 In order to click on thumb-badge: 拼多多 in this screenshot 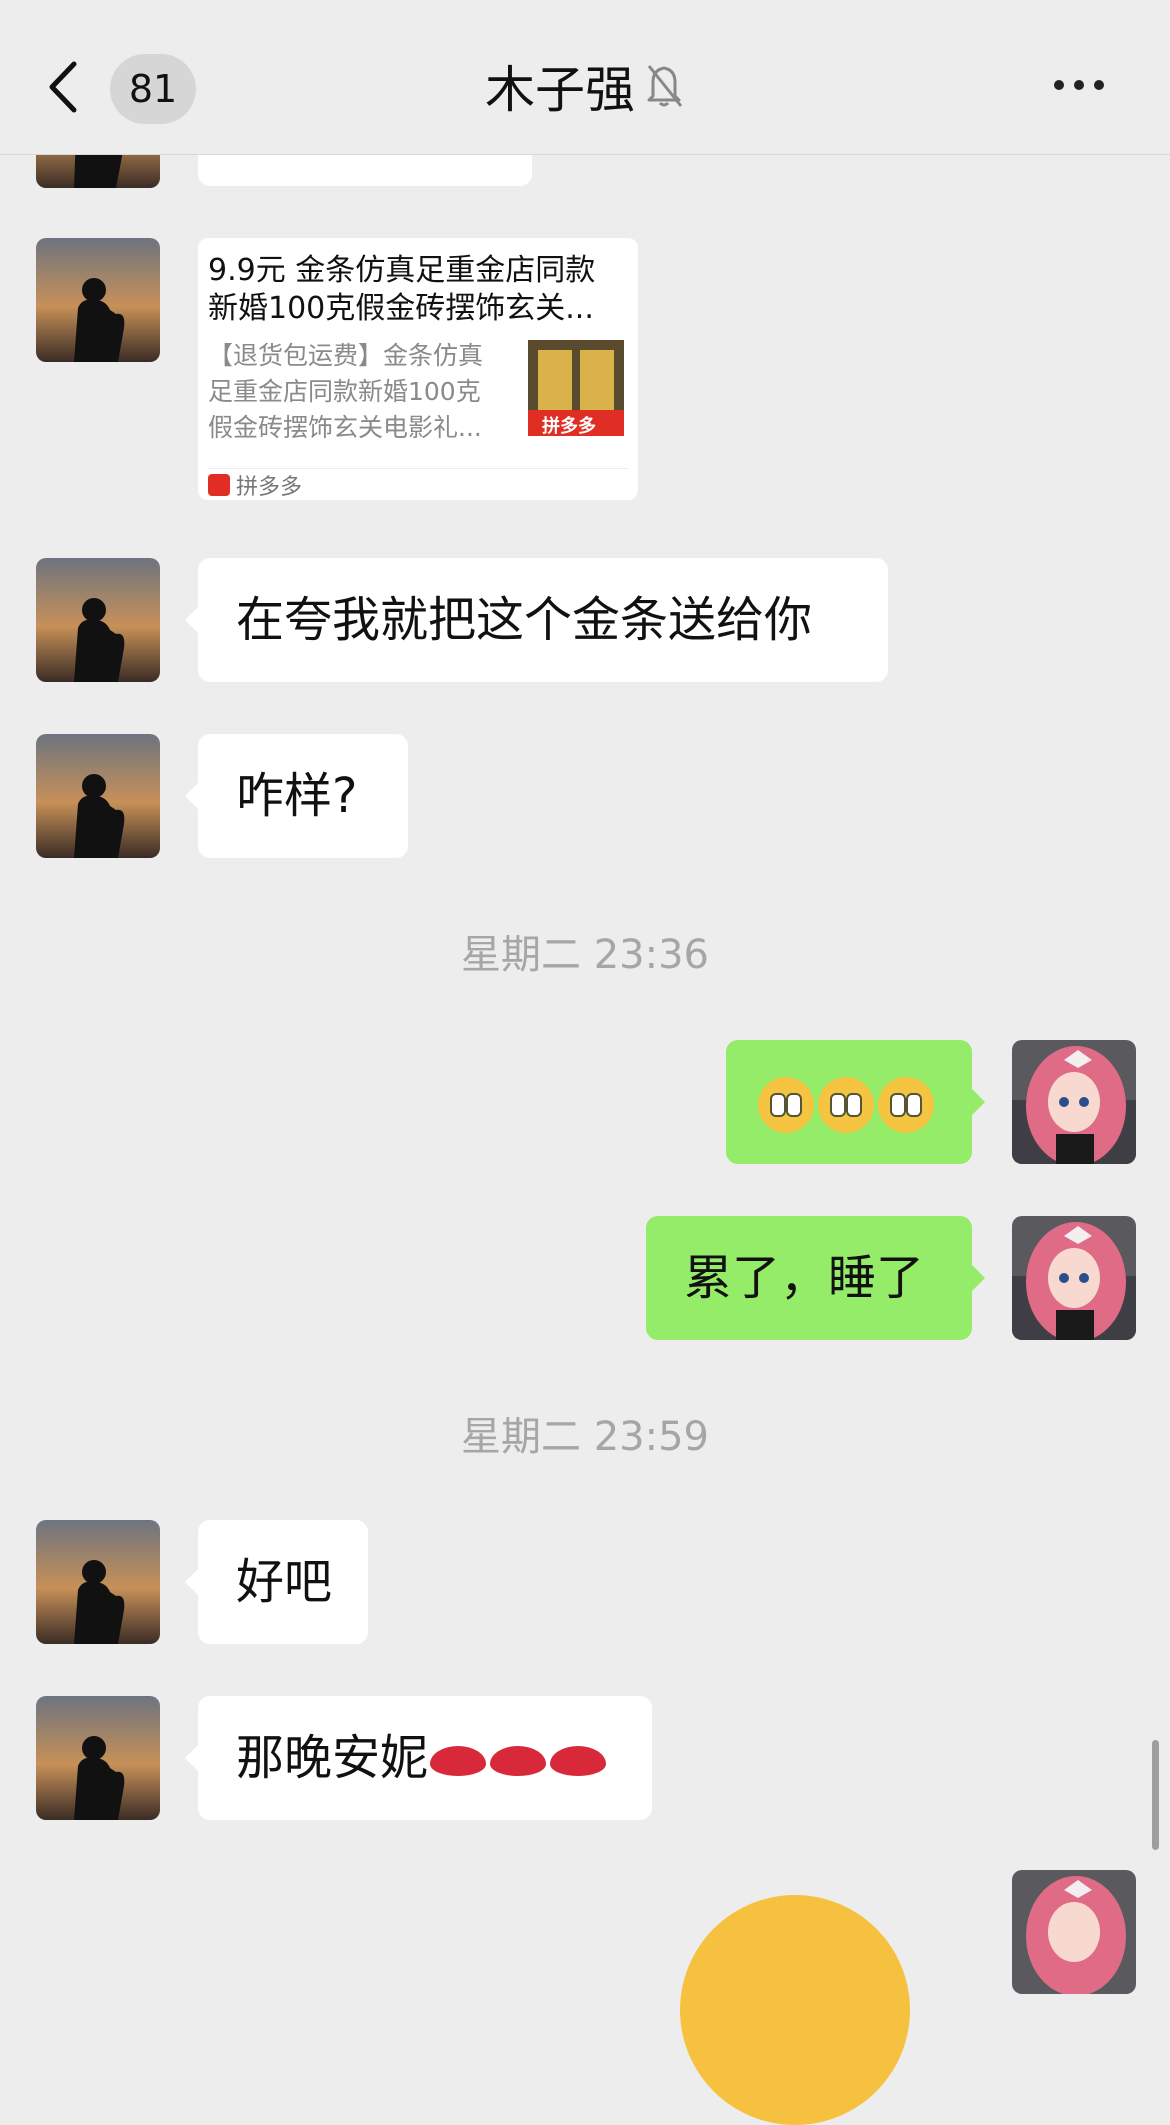, I will do `click(569, 426)`.